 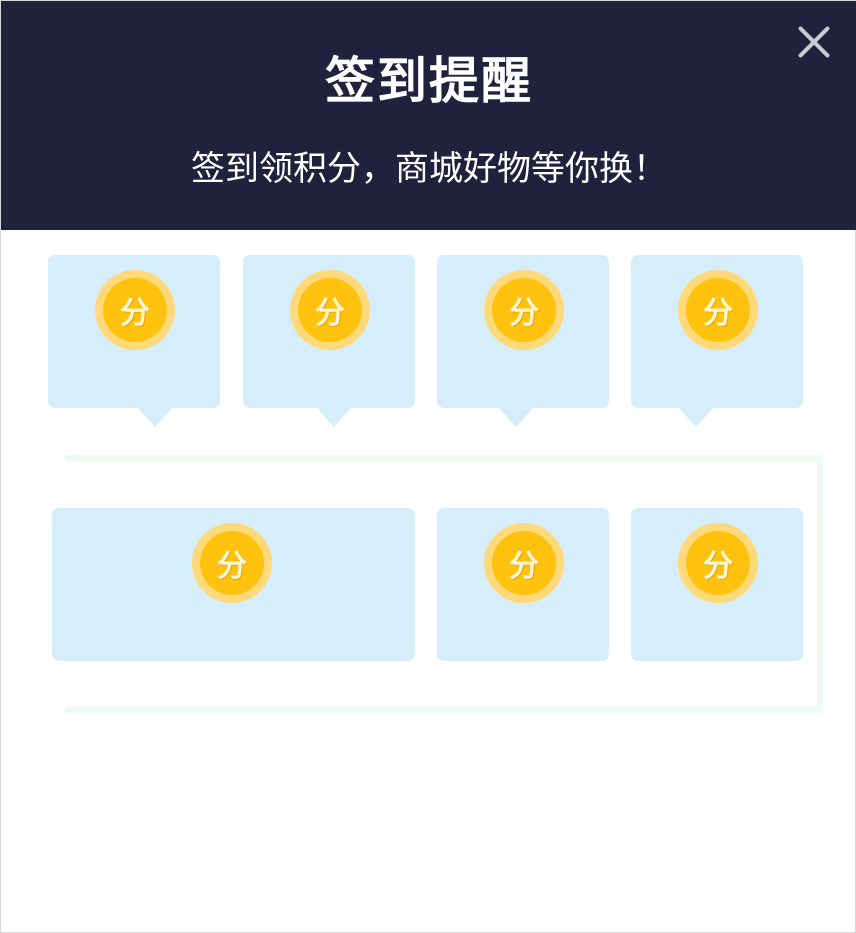 I want to click on close-icon, so click(x=814, y=42).